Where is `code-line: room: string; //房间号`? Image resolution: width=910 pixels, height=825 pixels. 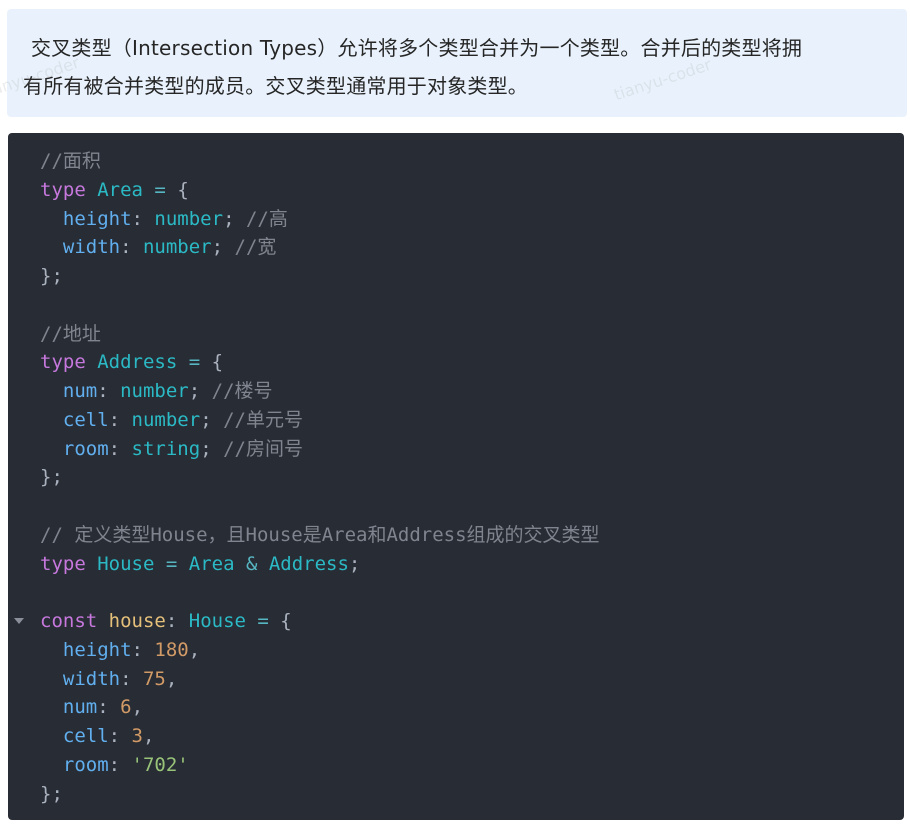 code-line: room: string; //房间号 is located at coordinates (472, 449).